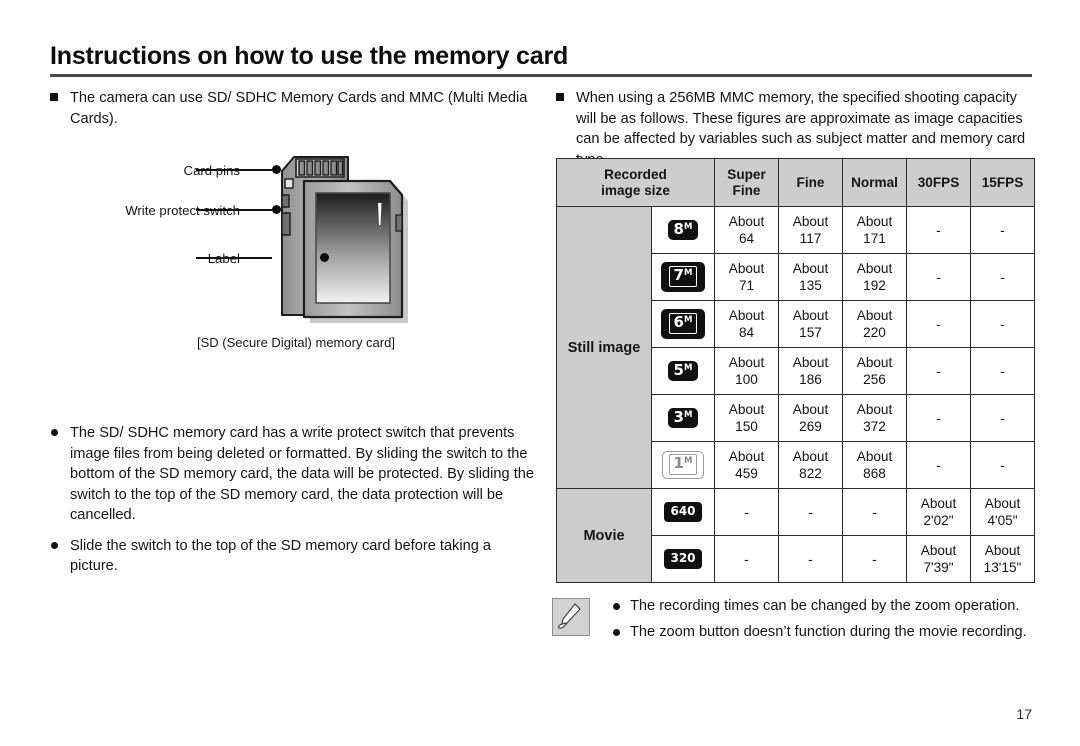 The height and width of the screenshot is (746, 1080). Describe the element at coordinates (874, 332) in the screenshot. I see `value: 220` at that location.